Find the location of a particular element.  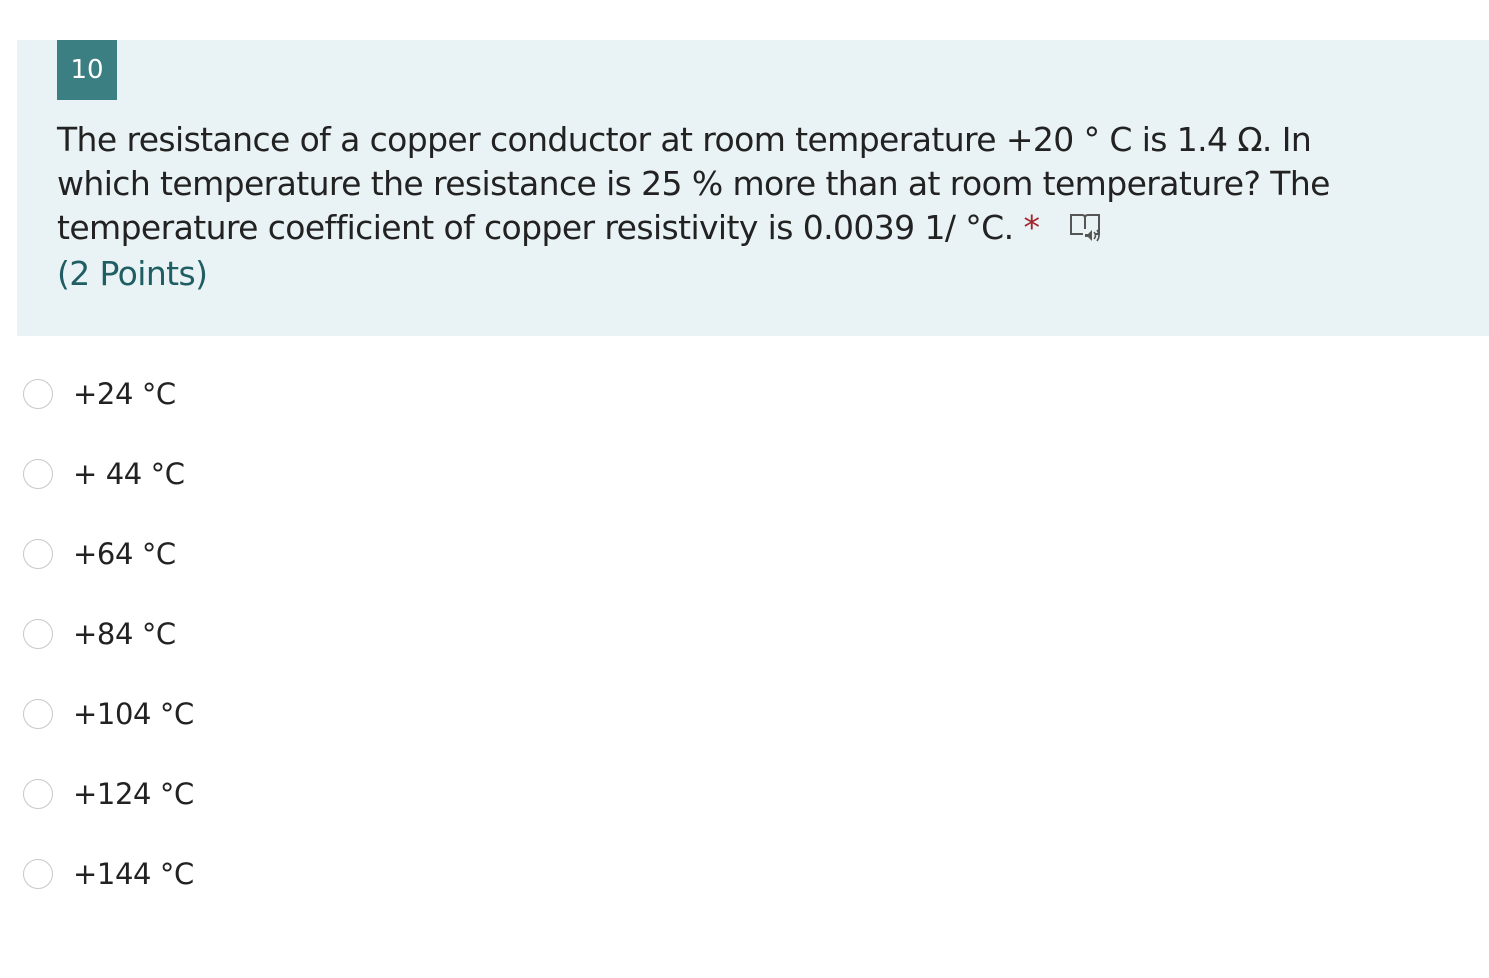

option-1: +24 °C is located at coordinates (744, 396).